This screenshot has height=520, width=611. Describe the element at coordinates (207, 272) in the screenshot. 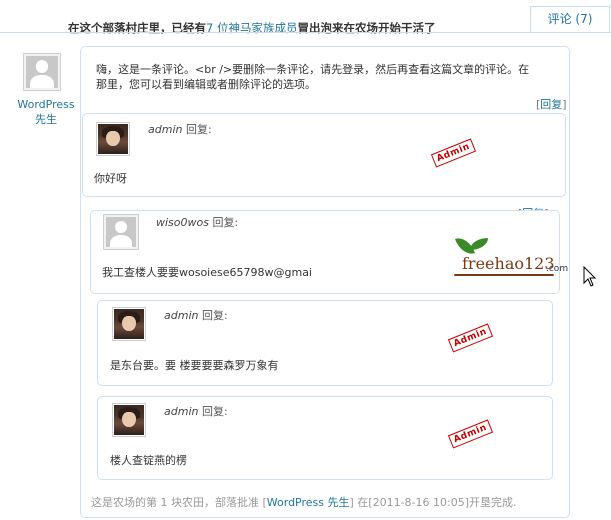

I see `reply-text: 我工查楼人要要wosoiese65798w@gmai` at that location.